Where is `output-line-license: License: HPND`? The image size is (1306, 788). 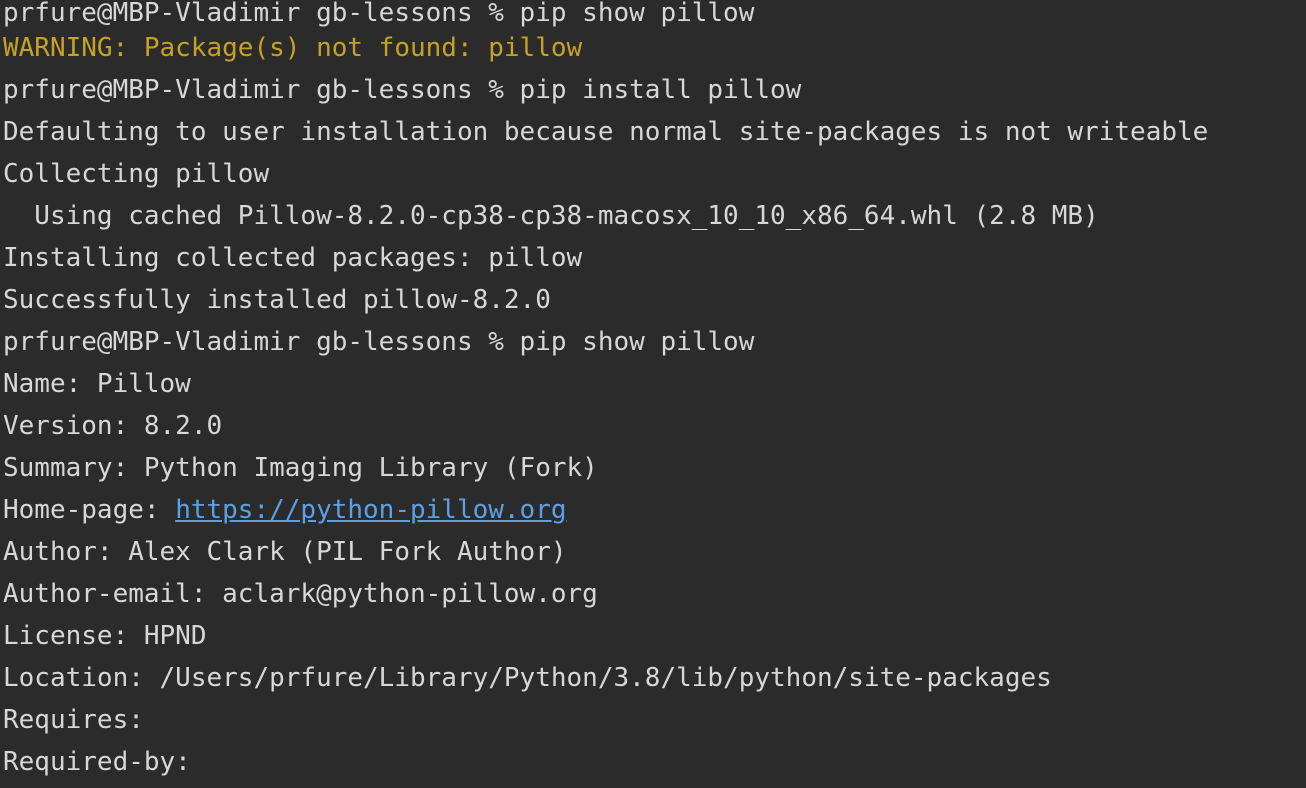
output-line-license: License: HPND is located at coordinates (105, 636).